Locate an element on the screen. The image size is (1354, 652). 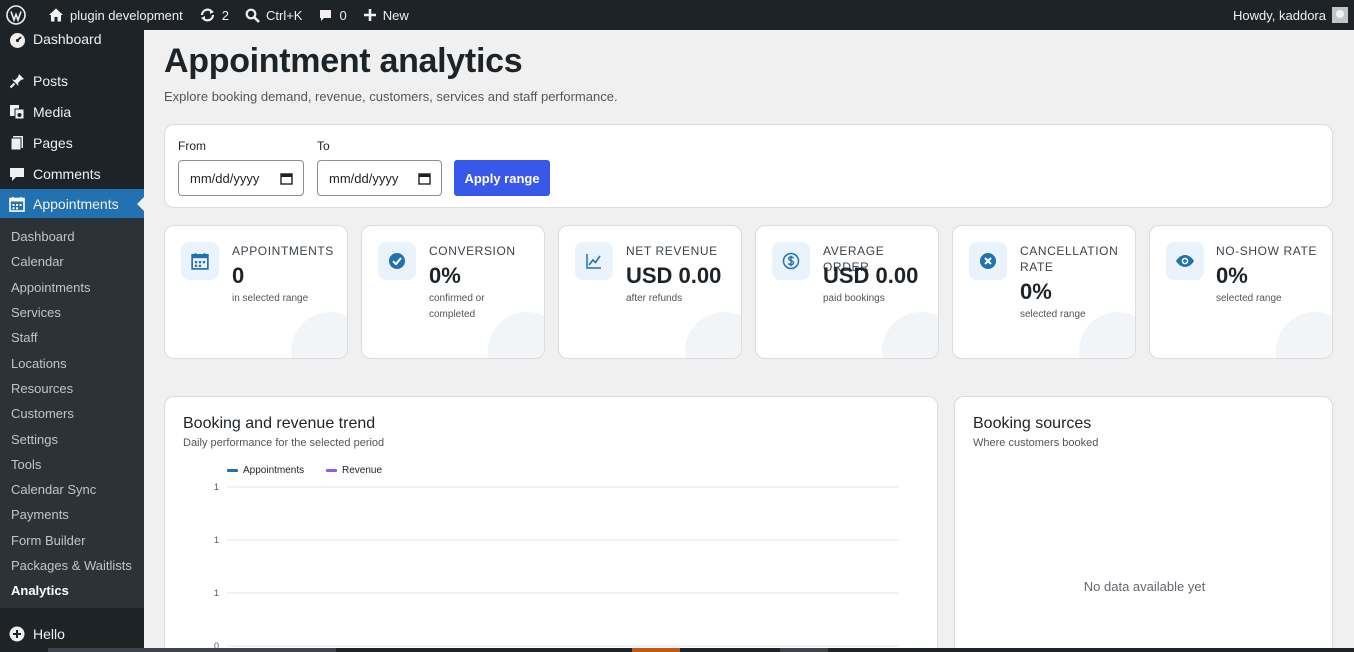
menu-posts-label: Posts is located at coordinates (51, 80).